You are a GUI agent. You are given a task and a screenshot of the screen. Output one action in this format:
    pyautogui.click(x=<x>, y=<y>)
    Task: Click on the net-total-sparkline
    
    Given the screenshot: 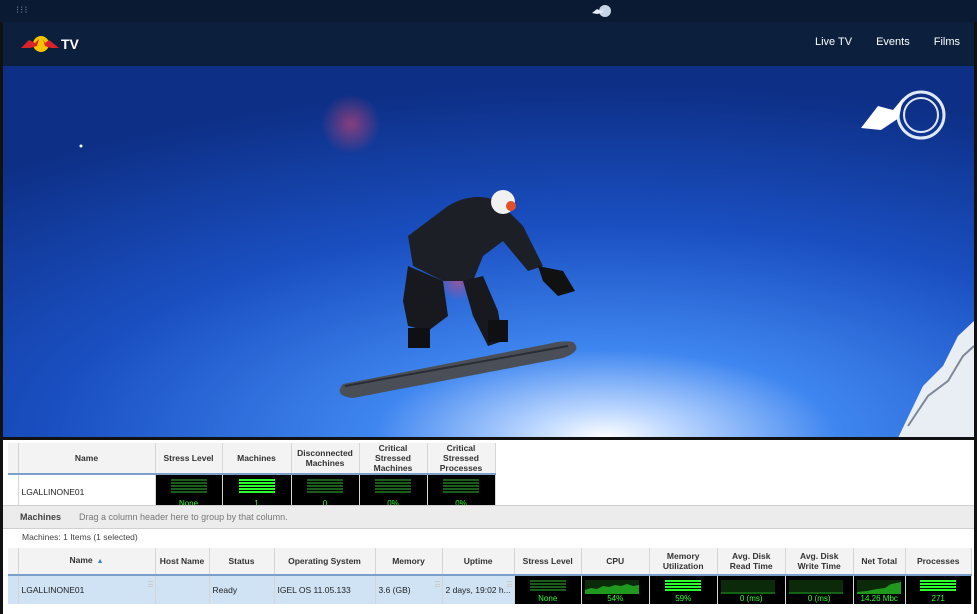 What is the action you would take?
    pyautogui.click(x=878, y=587)
    